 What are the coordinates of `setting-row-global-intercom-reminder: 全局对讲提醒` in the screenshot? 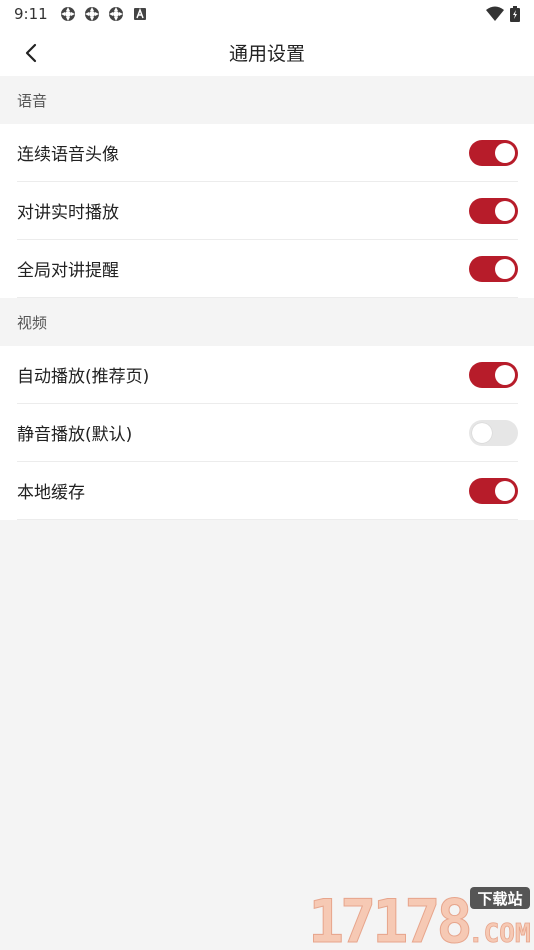 It's located at (267, 269).